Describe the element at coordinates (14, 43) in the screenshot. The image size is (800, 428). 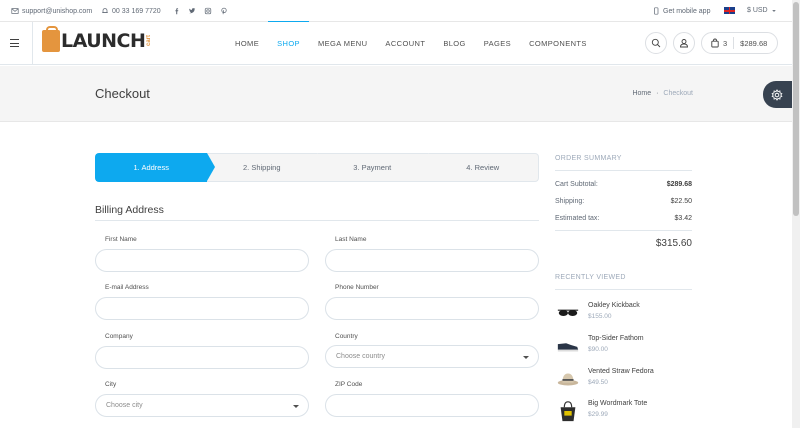
I see `menu-toggle-icon` at that location.